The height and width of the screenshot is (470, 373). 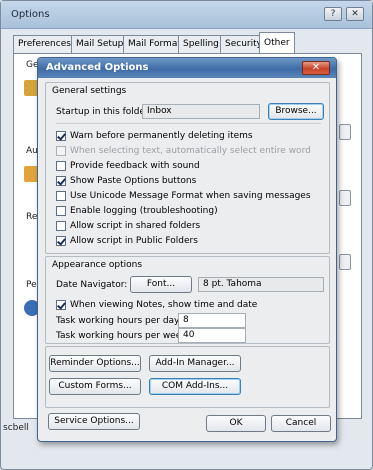 What do you see at coordinates (89, 91) in the screenshot?
I see `general-settings-heading: General settings` at bounding box center [89, 91].